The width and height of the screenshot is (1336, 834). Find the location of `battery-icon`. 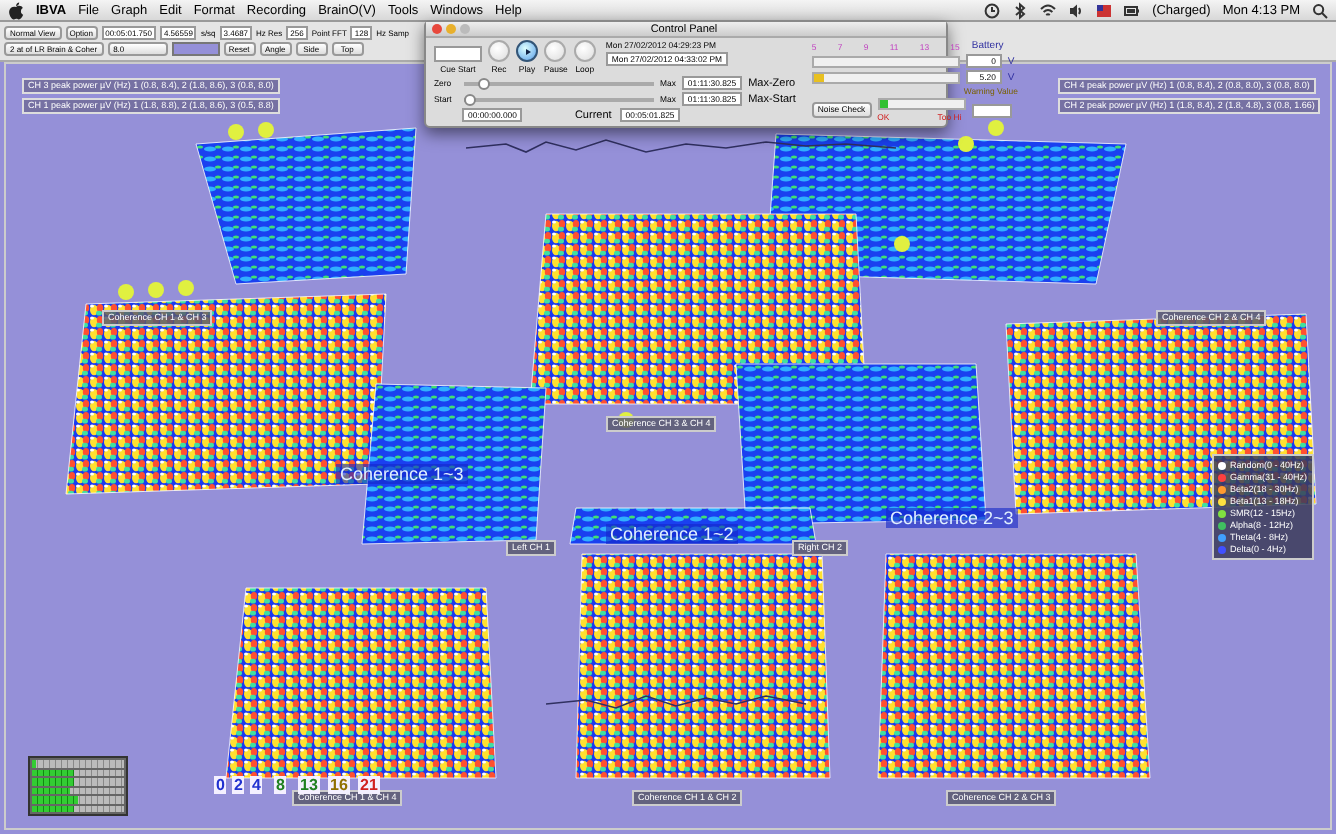

battery-icon is located at coordinates (1132, 10).